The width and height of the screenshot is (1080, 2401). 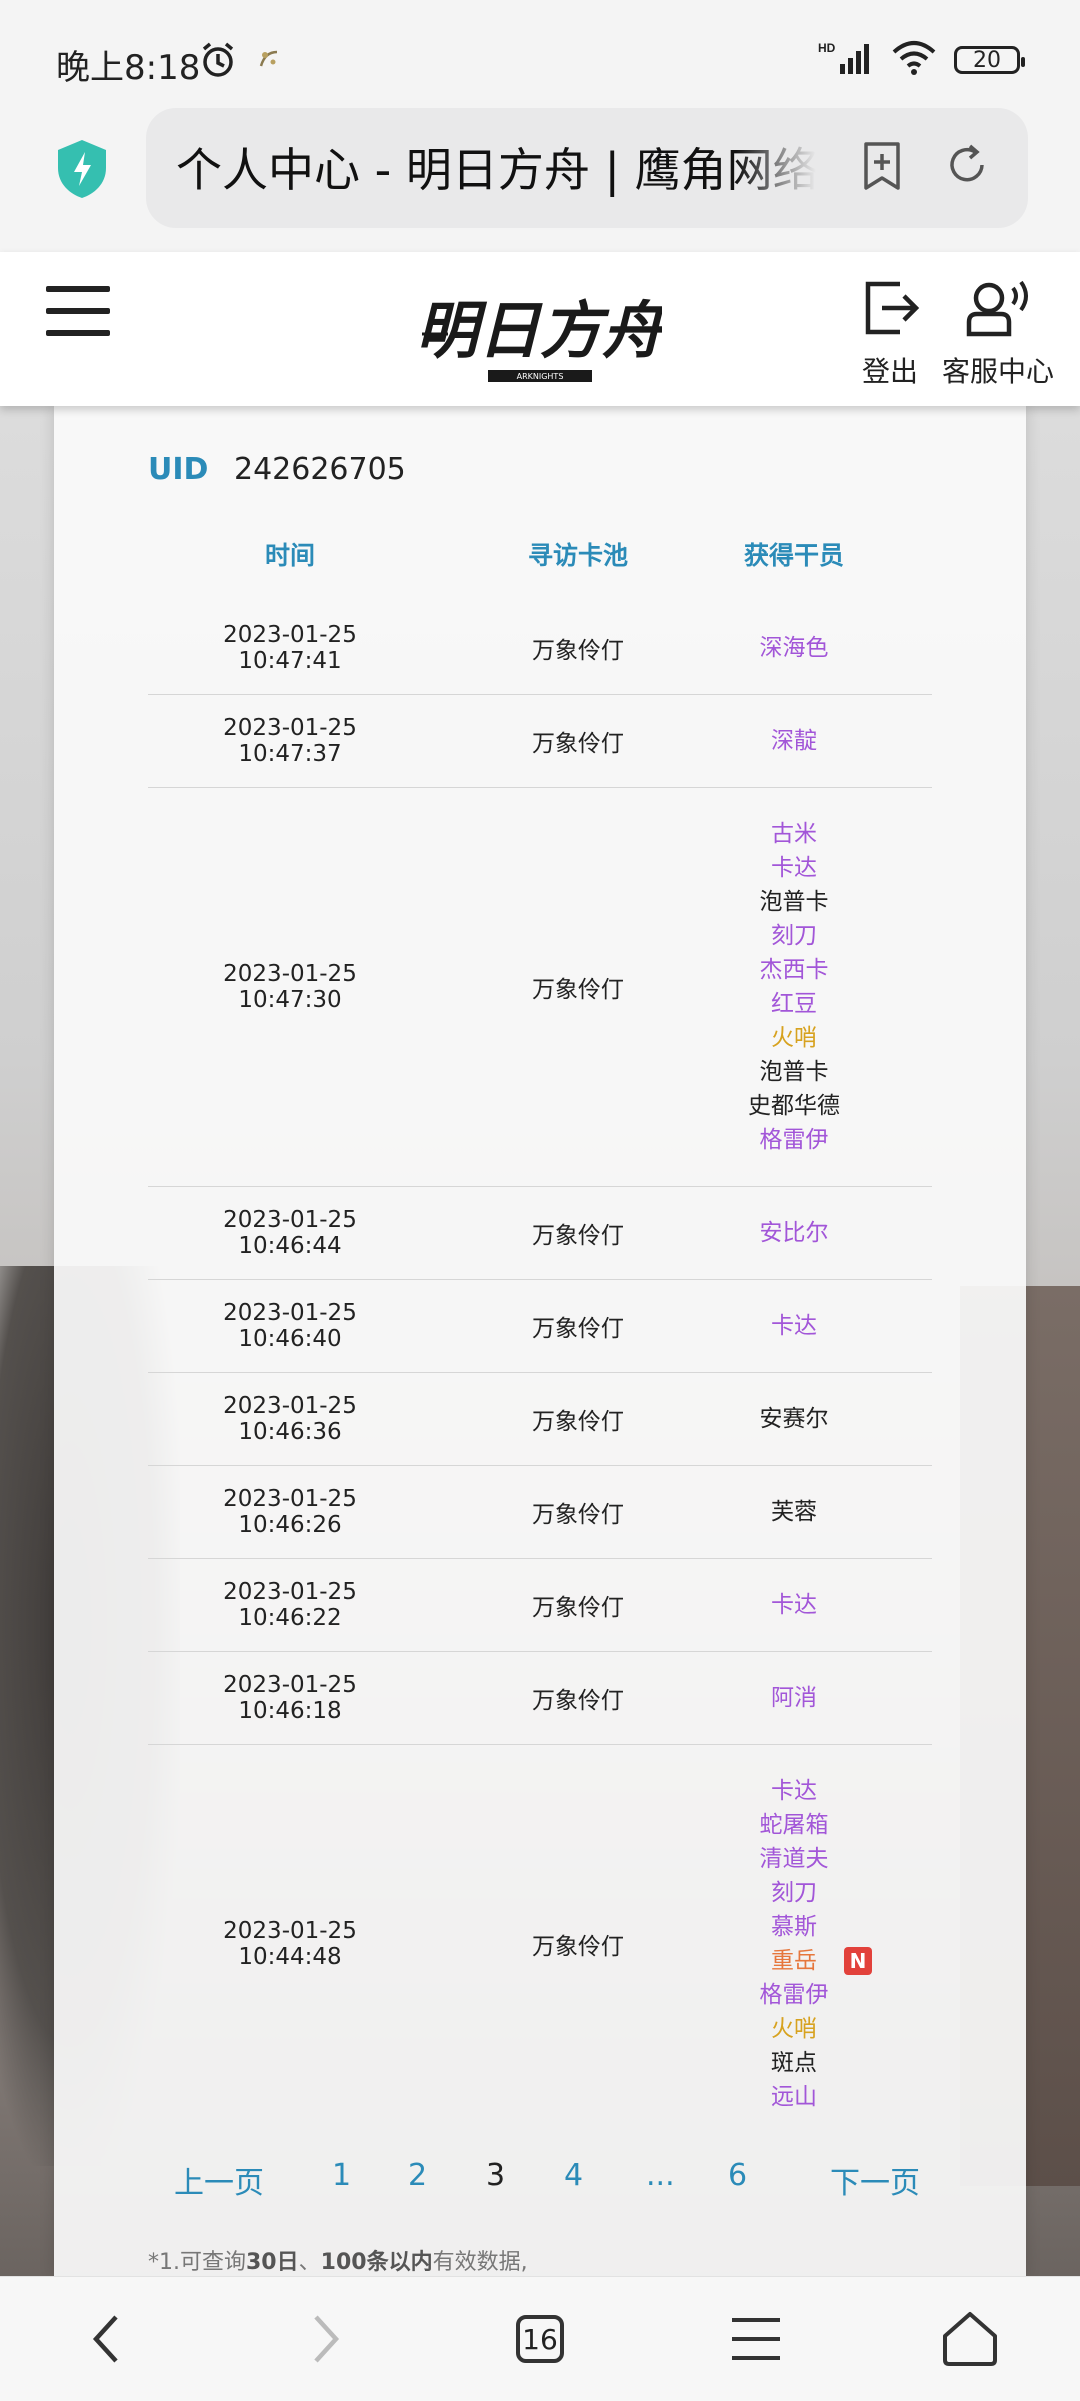 I want to click on page-6-link: 6, so click(x=737, y=2175).